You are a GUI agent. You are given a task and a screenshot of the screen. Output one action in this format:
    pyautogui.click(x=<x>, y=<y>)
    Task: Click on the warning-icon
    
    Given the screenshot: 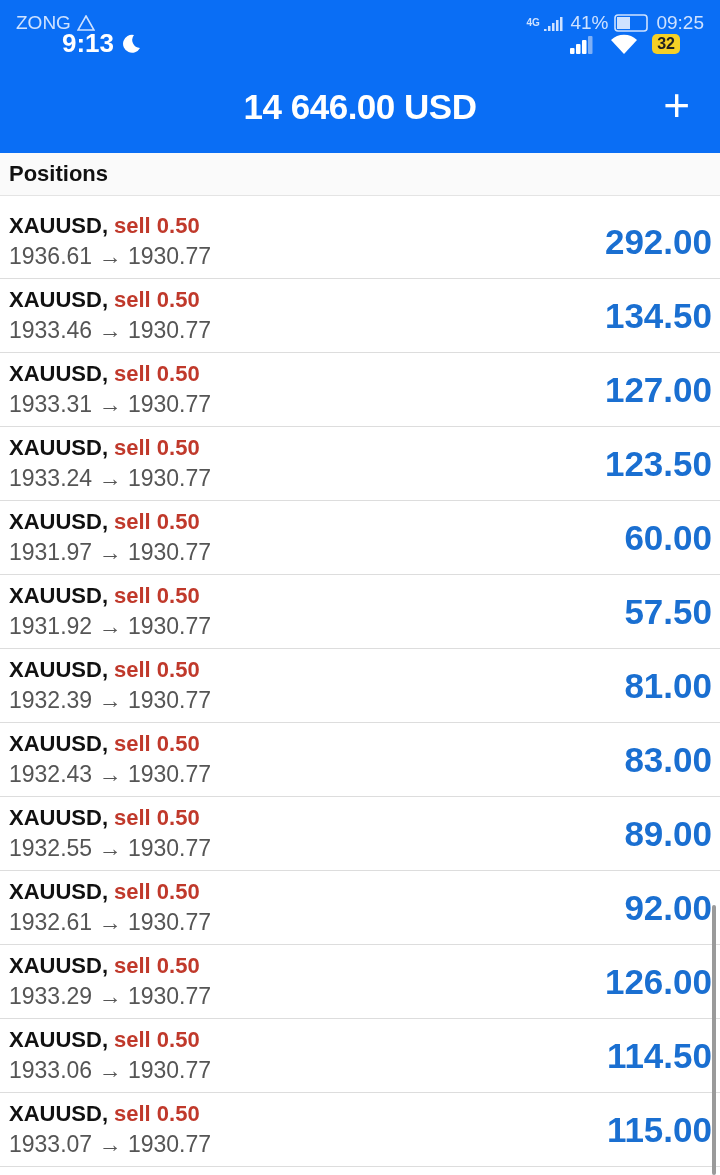 What is the action you would take?
    pyautogui.click(x=85, y=23)
    